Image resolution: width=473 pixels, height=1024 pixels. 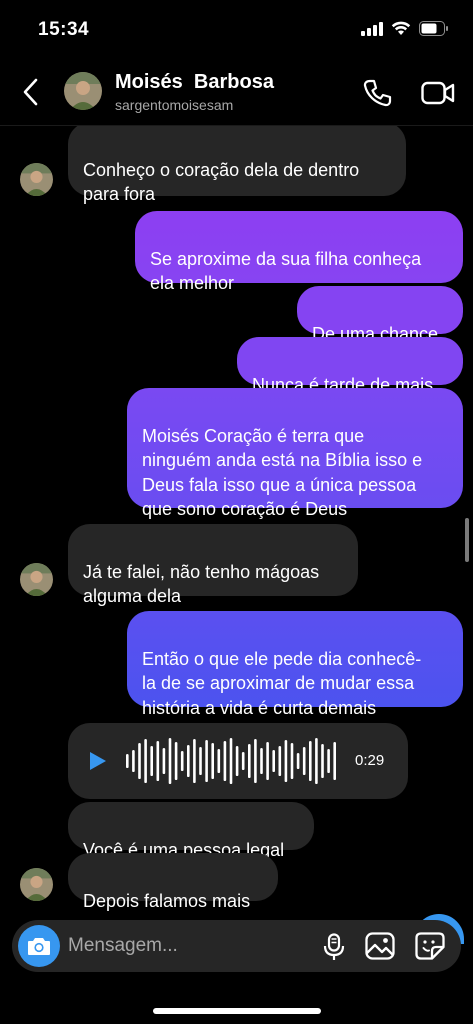 What do you see at coordinates (167, 900) in the screenshot?
I see `message-text: Depois falamos mais` at bounding box center [167, 900].